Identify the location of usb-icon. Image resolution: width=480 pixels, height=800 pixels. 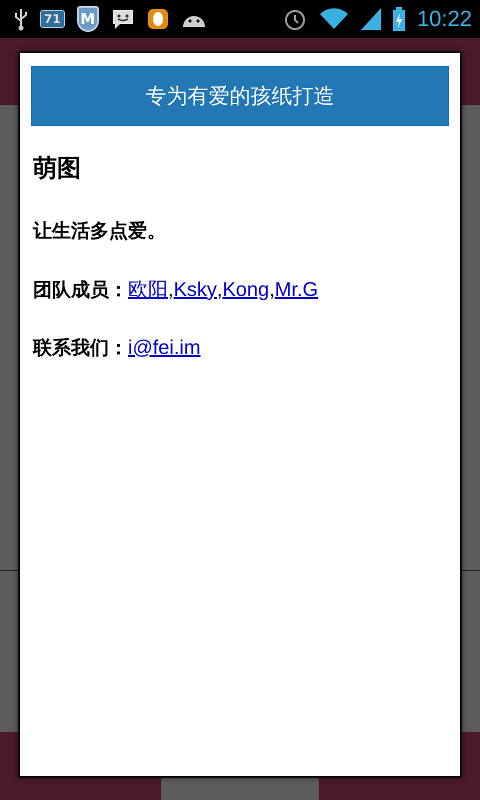
(21, 19).